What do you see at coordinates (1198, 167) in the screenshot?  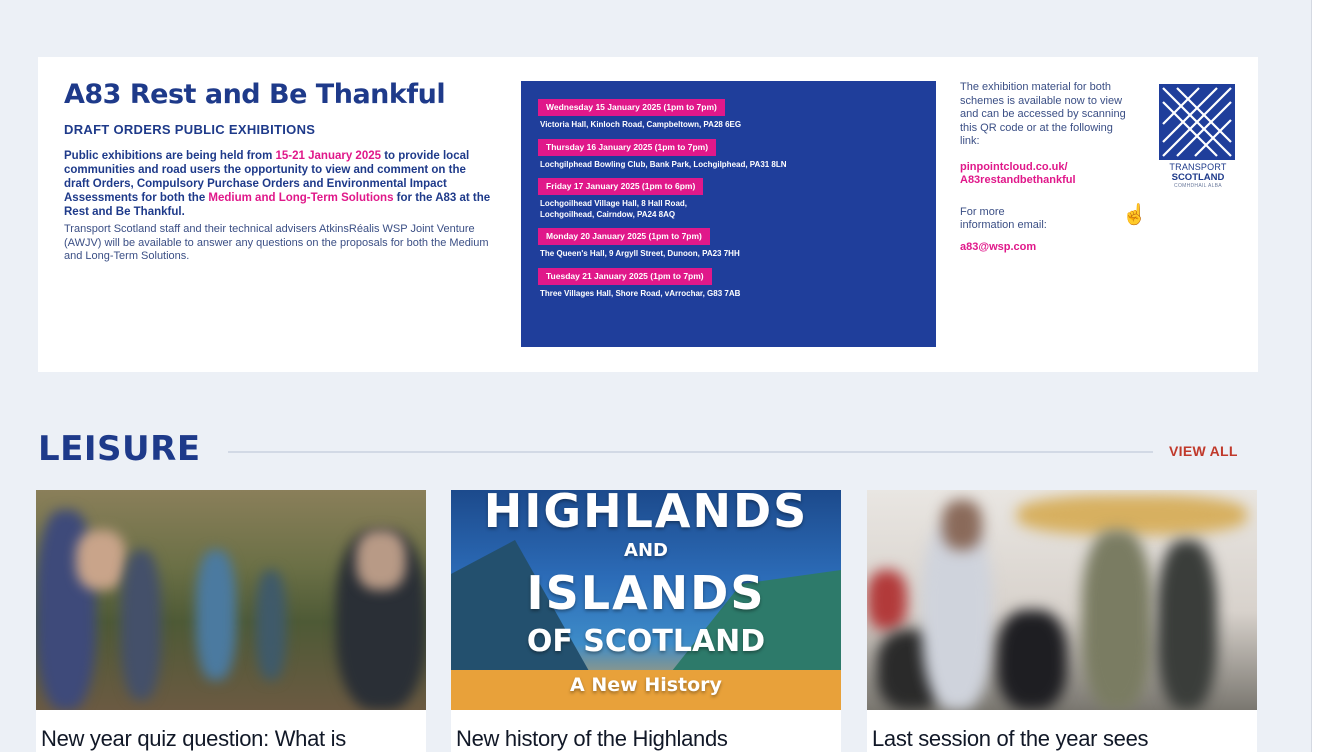 I see `logo-line-transport: TRANSPORT` at bounding box center [1198, 167].